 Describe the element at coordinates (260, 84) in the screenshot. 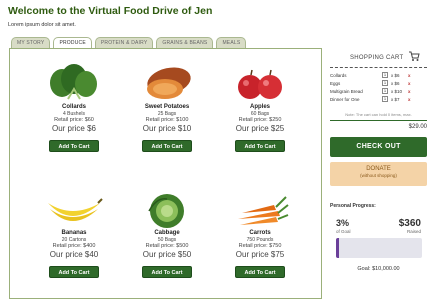

I see `apples-icon` at that location.